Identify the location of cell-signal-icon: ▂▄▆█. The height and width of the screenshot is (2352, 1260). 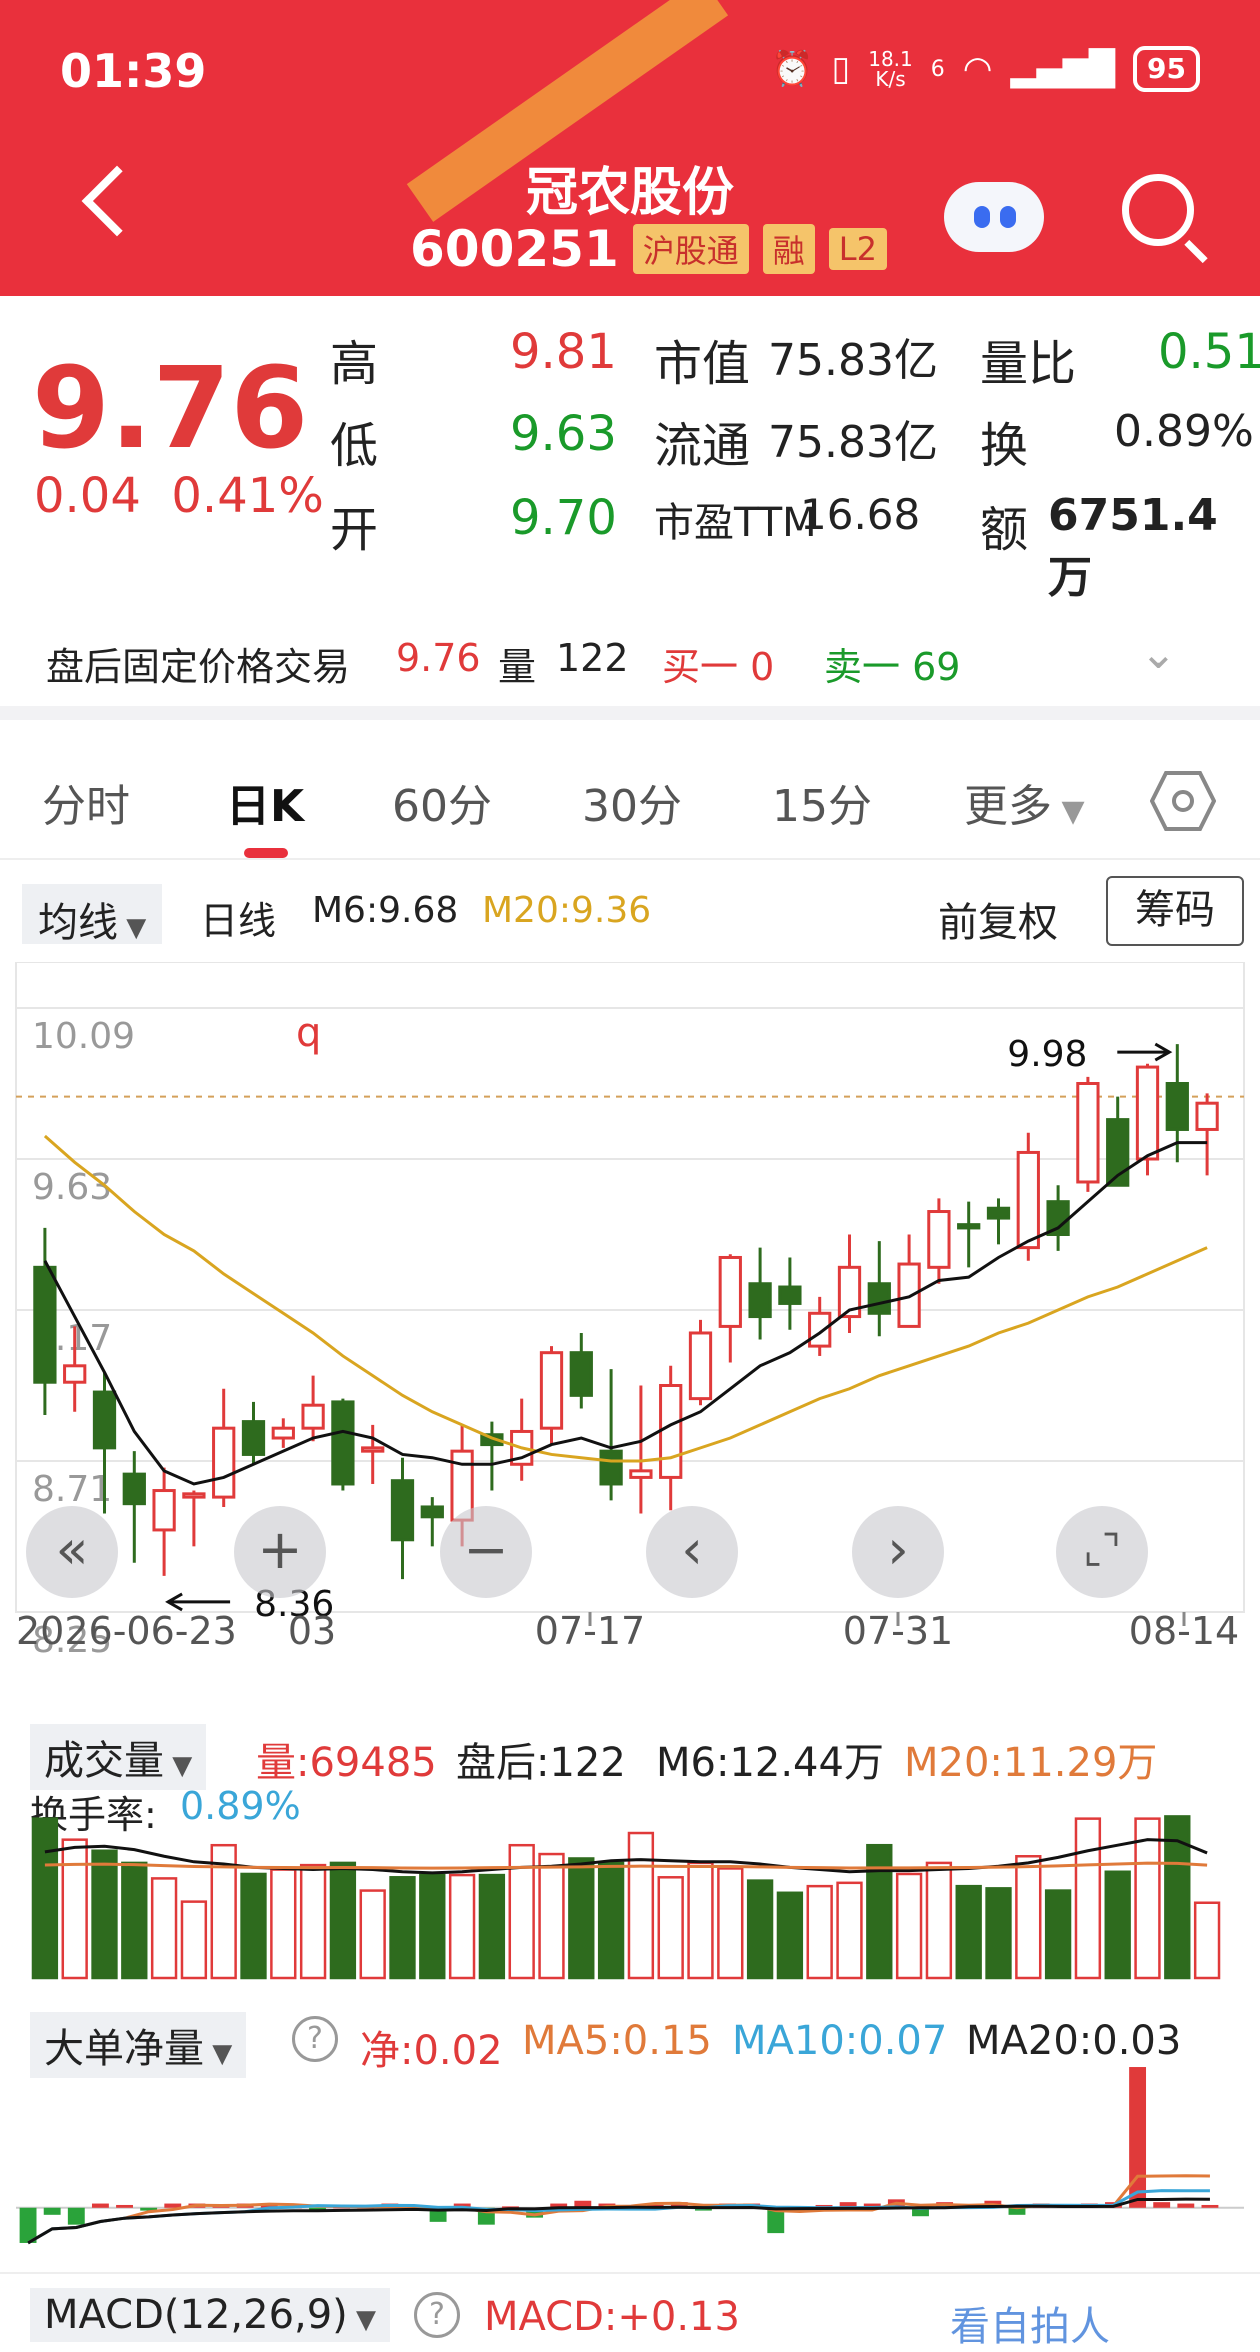
(1063, 69).